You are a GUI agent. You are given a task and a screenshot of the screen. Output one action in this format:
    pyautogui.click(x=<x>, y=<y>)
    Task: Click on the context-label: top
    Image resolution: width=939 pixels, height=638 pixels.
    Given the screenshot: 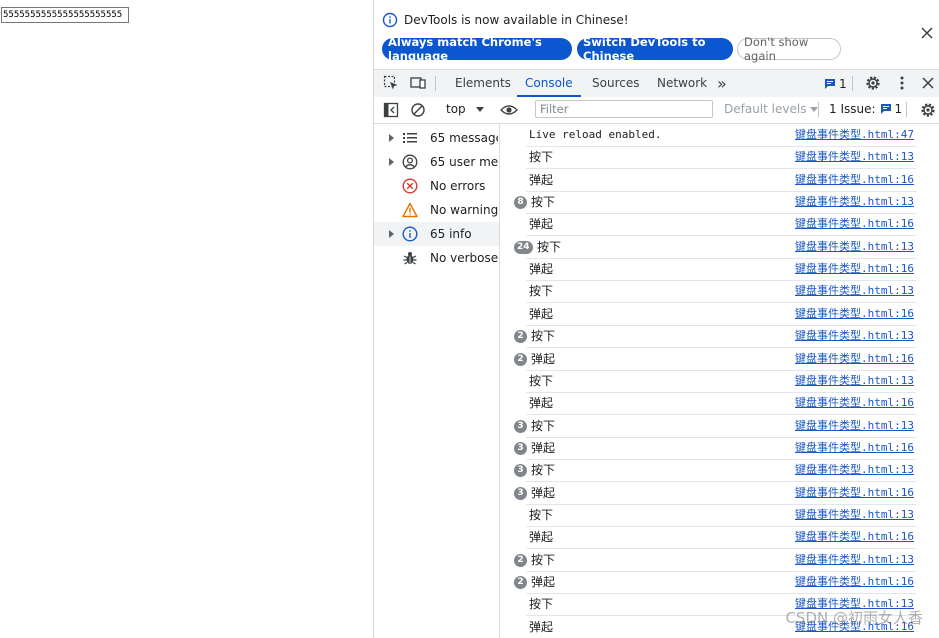 What is the action you would take?
    pyautogui.click(x=456, y=109)
    